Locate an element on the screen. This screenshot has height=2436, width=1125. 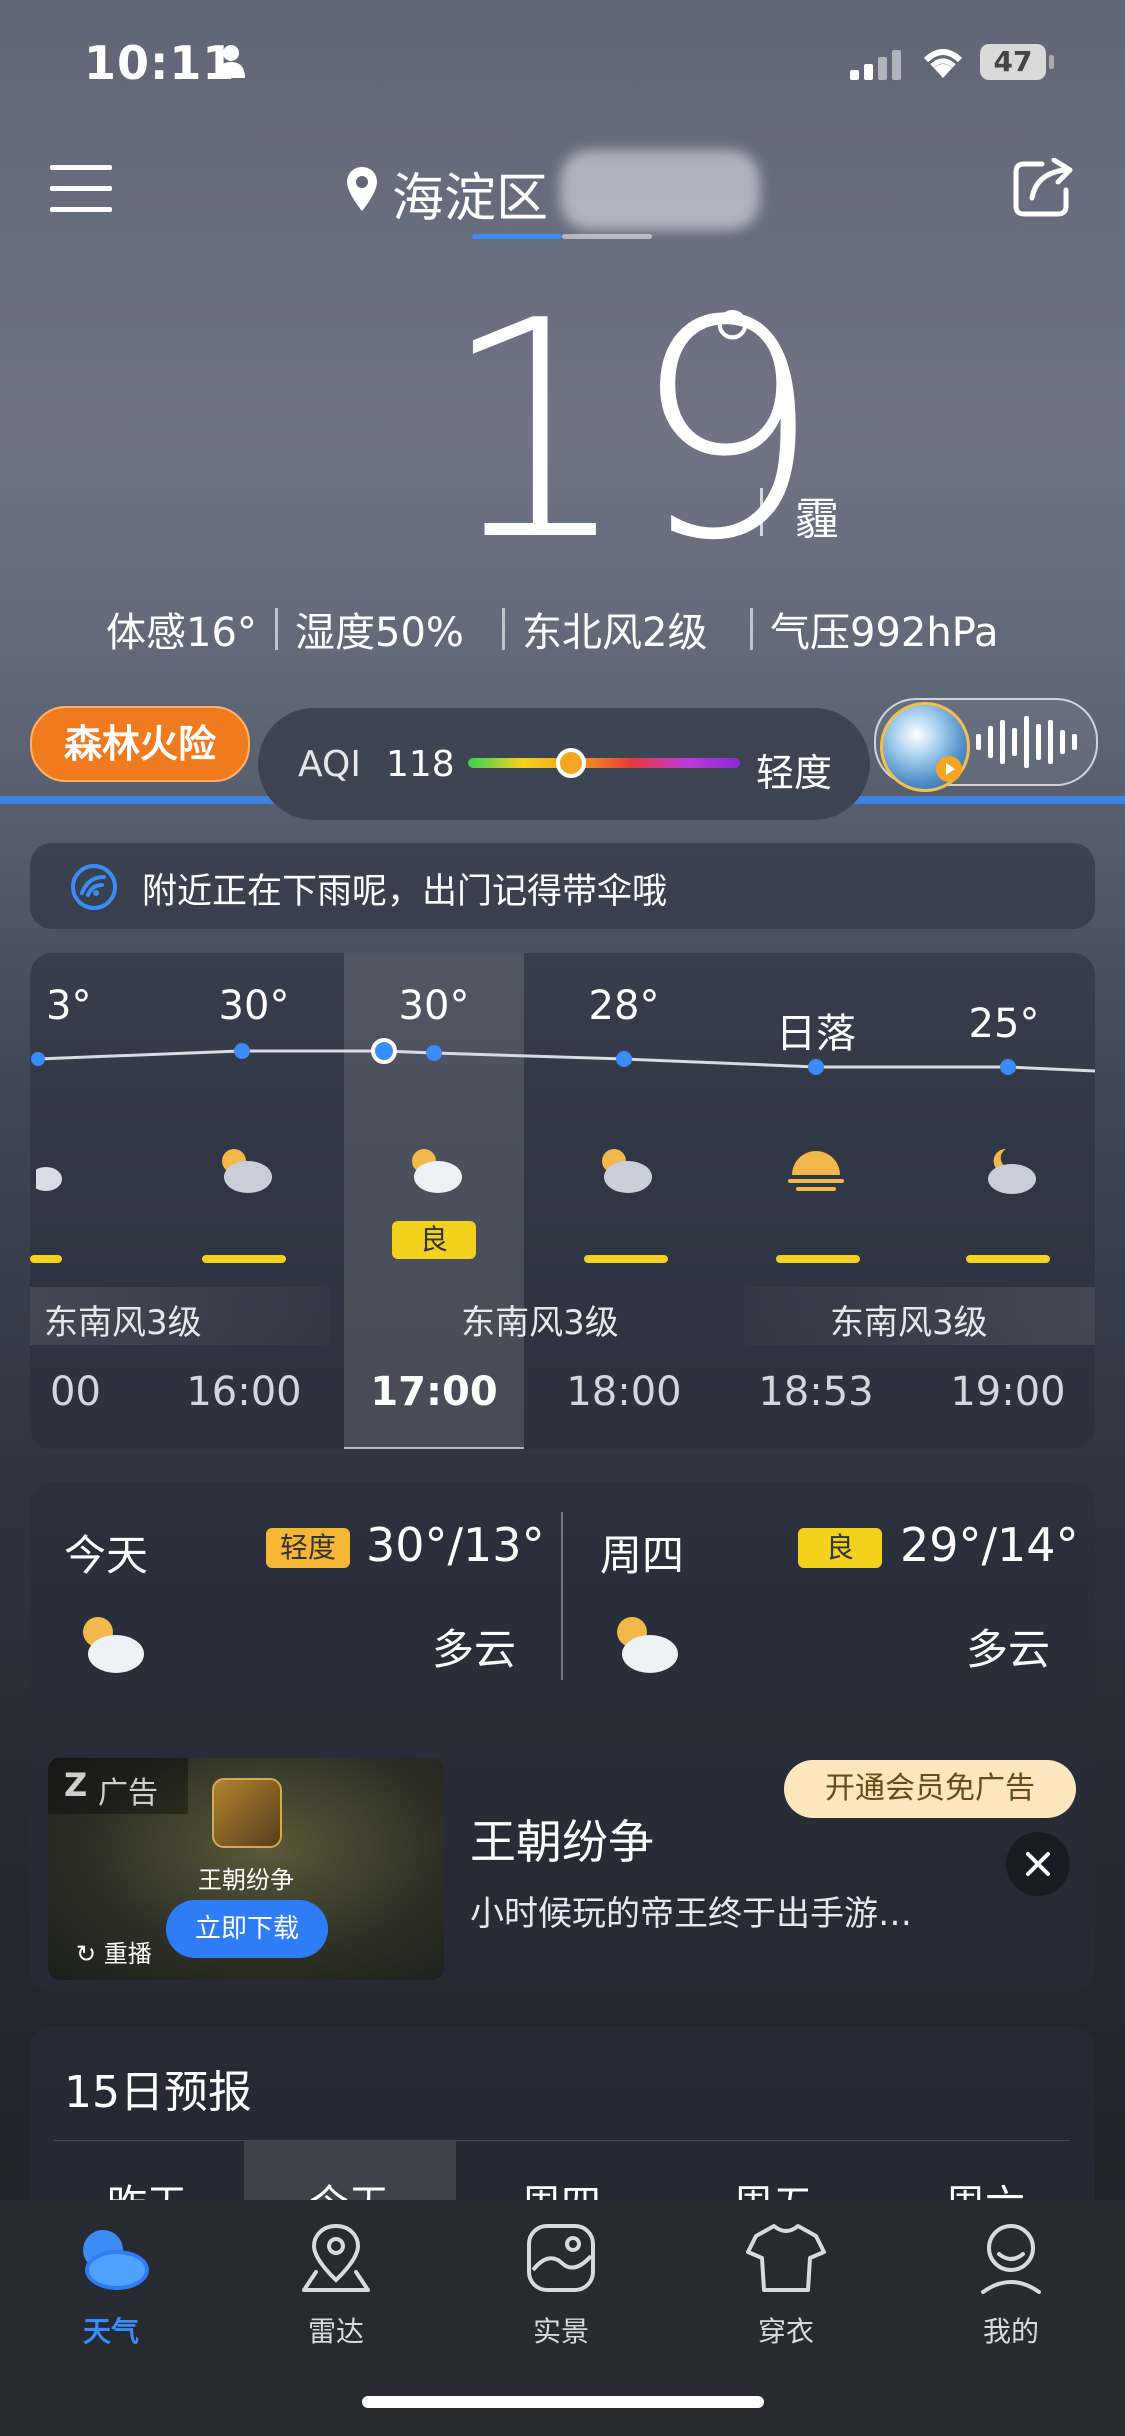
ad-logo-icon: Z is located at coordinates (76, 1785).